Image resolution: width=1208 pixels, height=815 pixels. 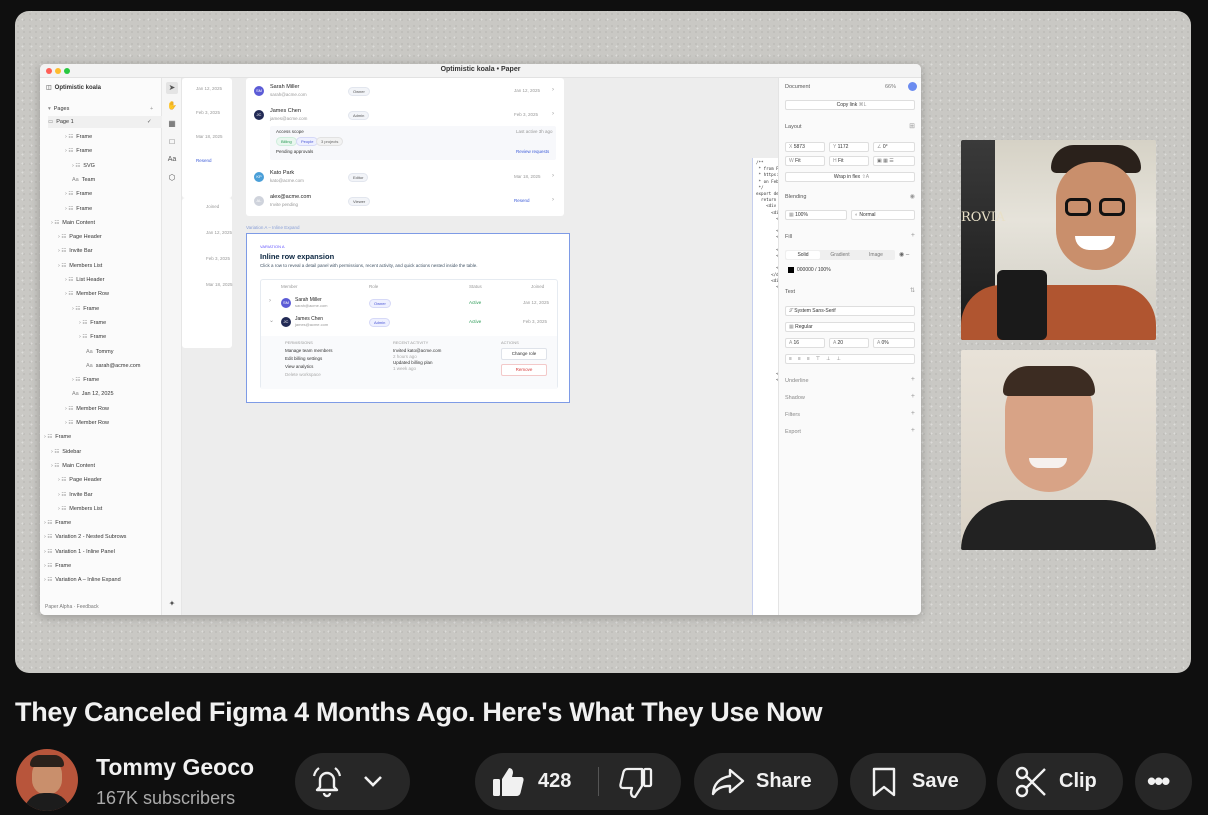 I want to click on dislike-button, so click(x=640, y=781).